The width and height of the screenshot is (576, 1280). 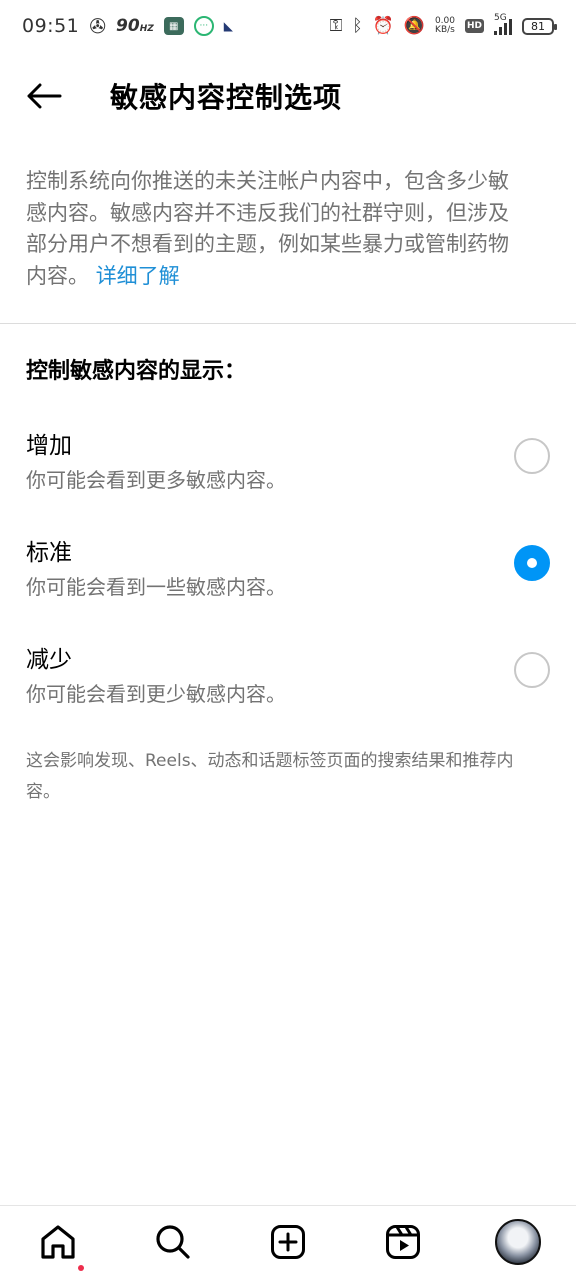 I want to click on app-icon: ▦, so click(x=173, y=26).